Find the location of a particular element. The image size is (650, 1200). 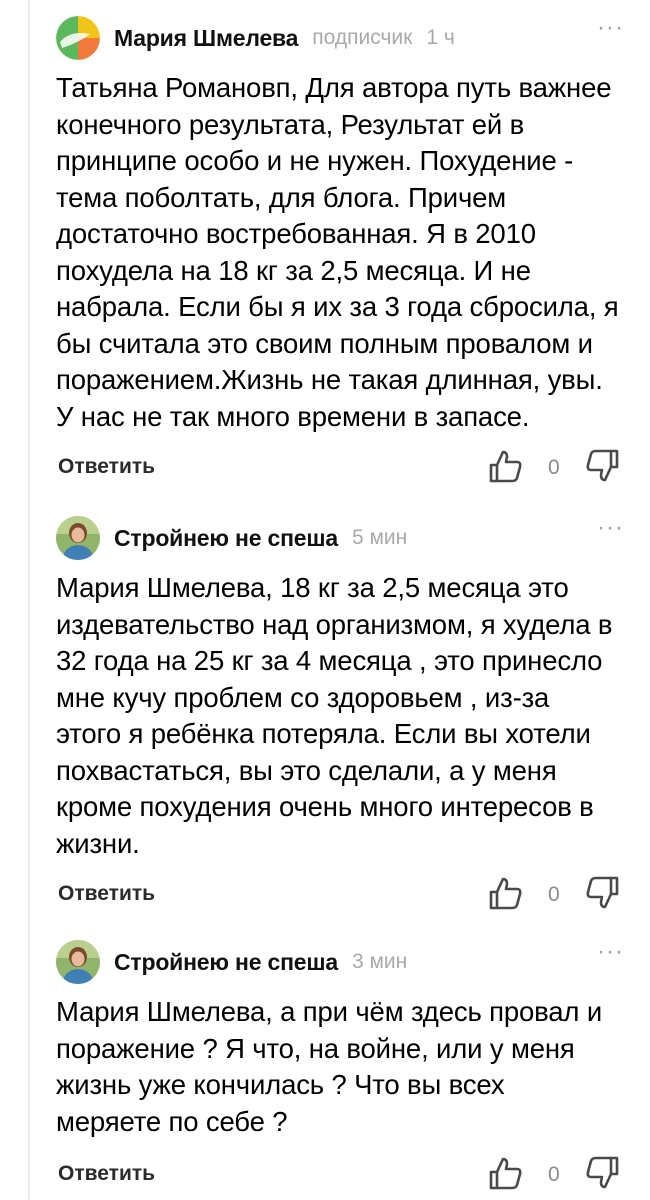

comment-time: 3 мин is located at coordinates (379, 961).